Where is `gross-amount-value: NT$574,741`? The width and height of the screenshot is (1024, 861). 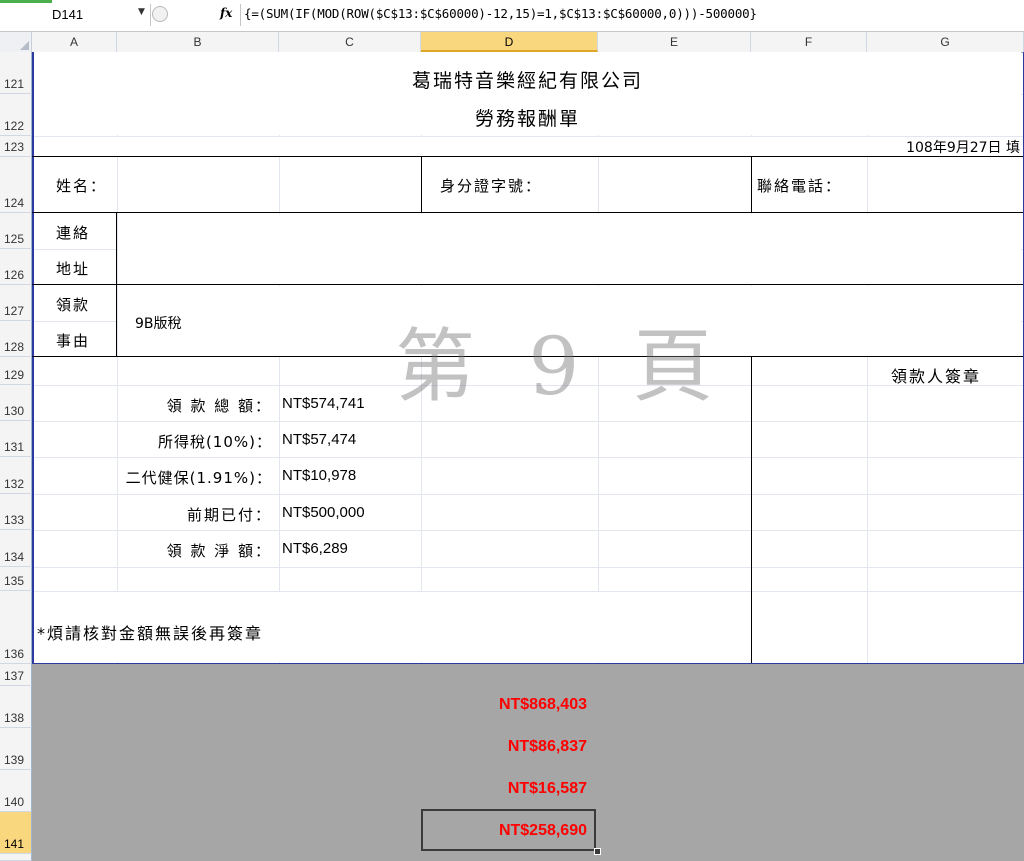 gross-amount-value: NT$574,741 is located at coordinates (323, 403).